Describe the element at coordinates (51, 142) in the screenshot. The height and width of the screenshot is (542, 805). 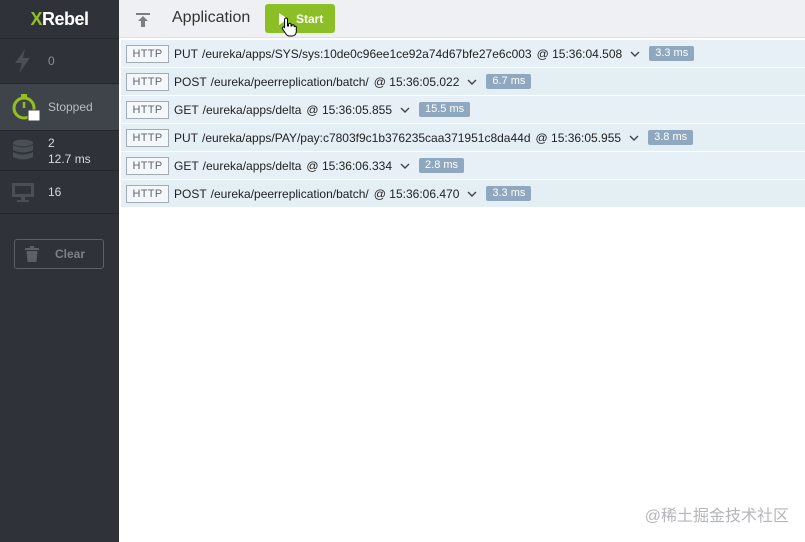
I see `db-count: 2` at that location.